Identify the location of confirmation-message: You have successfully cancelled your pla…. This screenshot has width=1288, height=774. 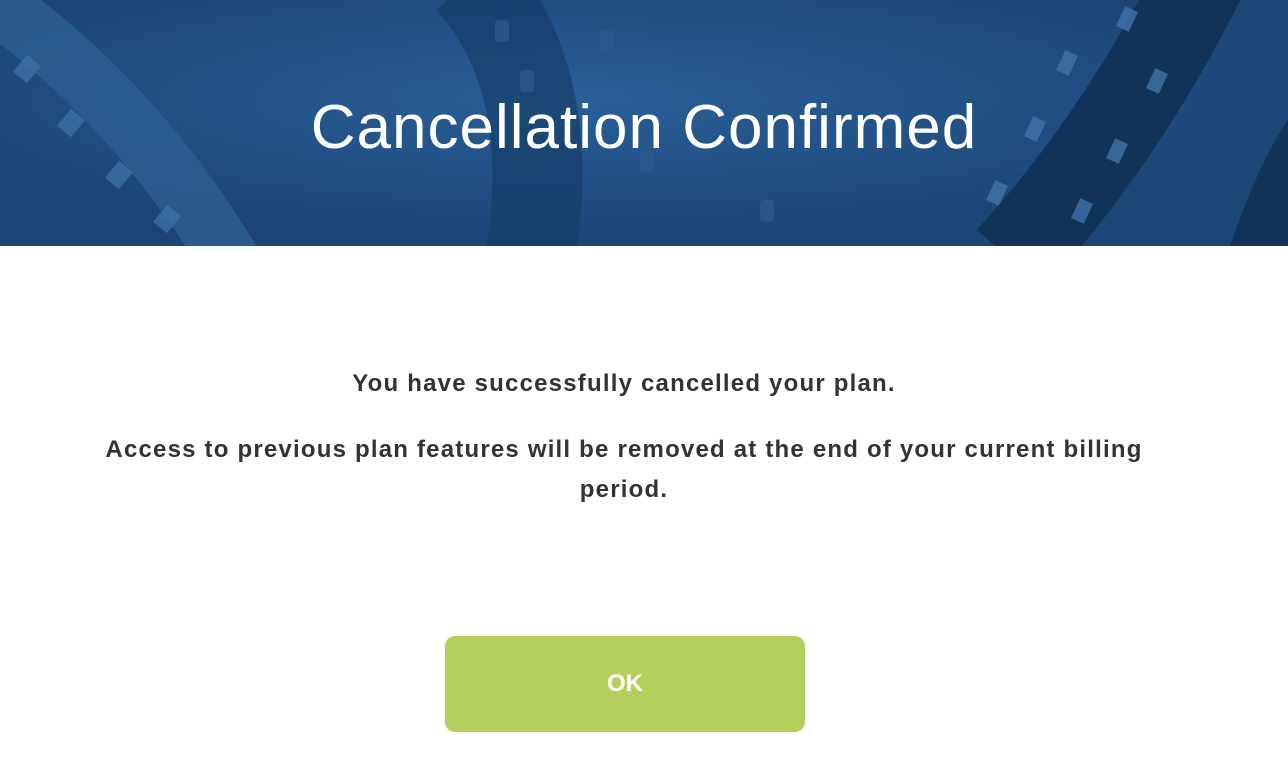
(624, 383).